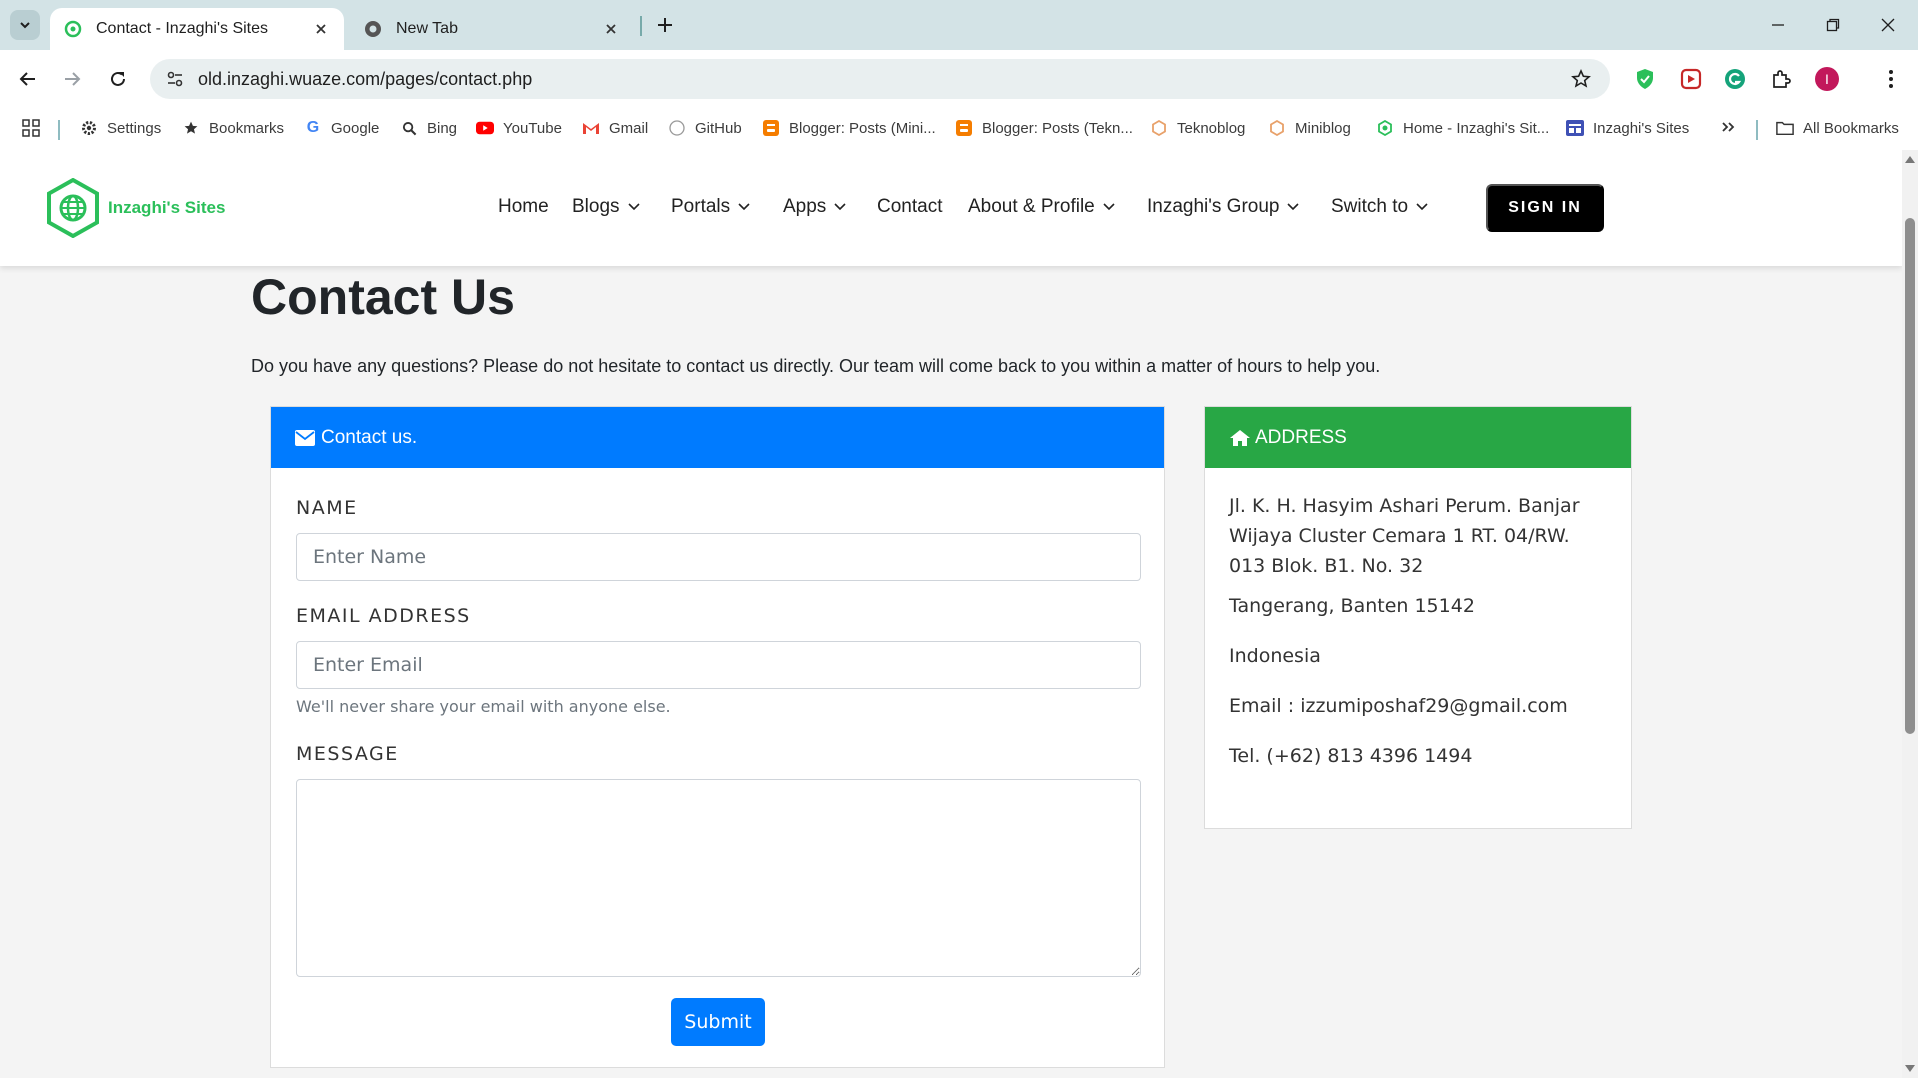  I want to click on tab-contact: Contact - Inzaghi's Sites, so click(197, 29).